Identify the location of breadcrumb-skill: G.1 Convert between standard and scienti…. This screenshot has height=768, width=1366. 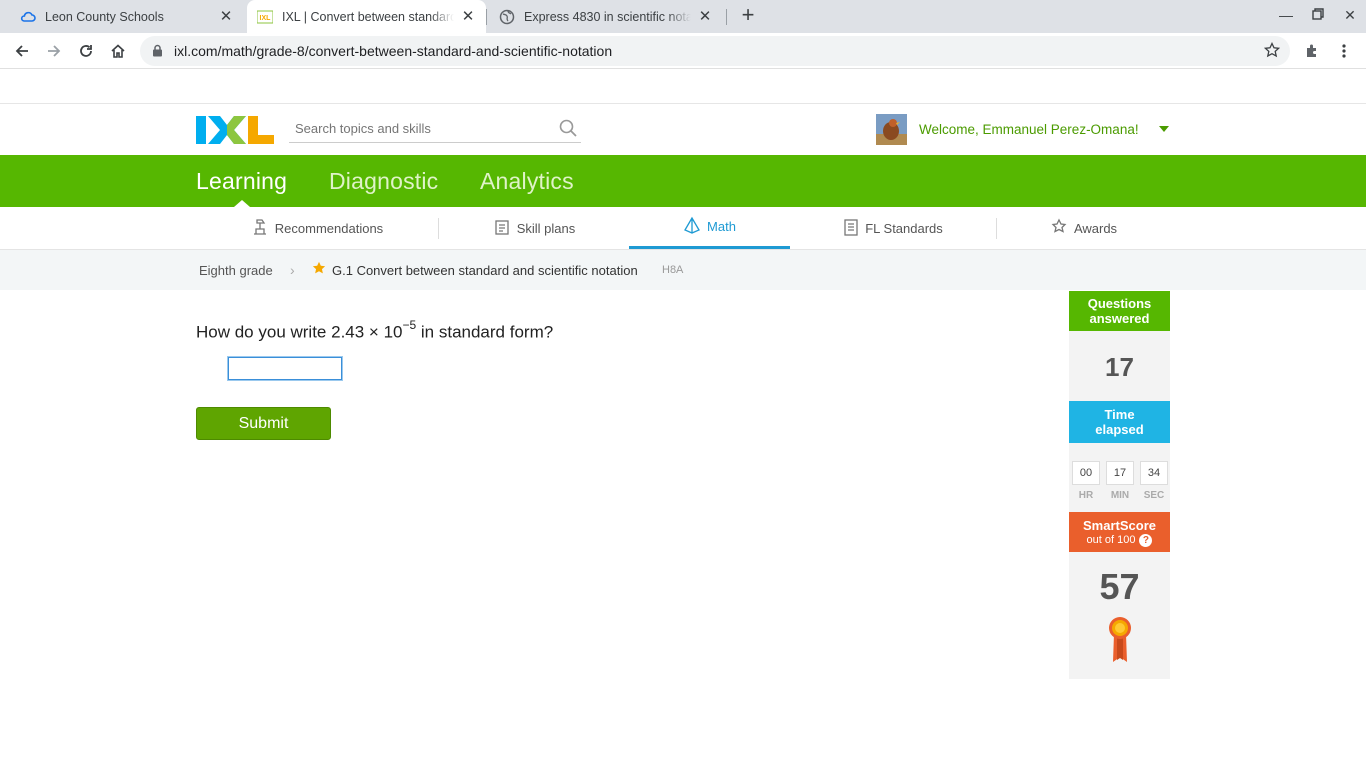
(485, 270).